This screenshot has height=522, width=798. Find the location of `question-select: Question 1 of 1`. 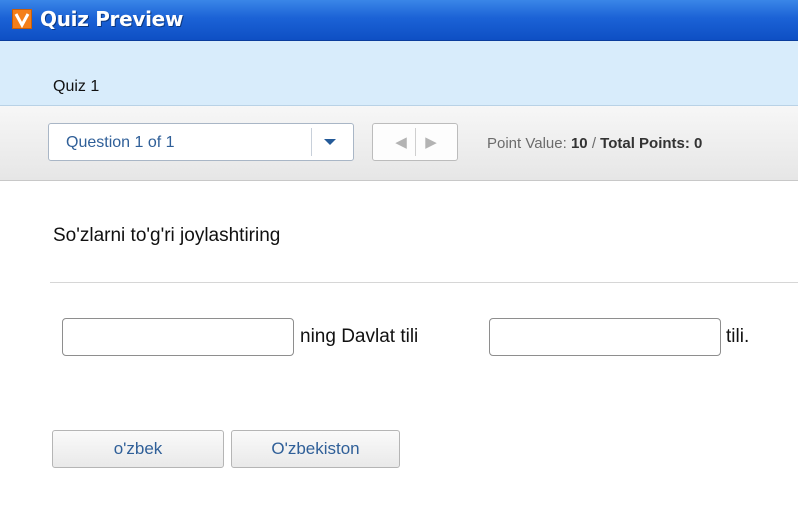

question-select: Question 1 of 1 is located at coordinates (201, 142).